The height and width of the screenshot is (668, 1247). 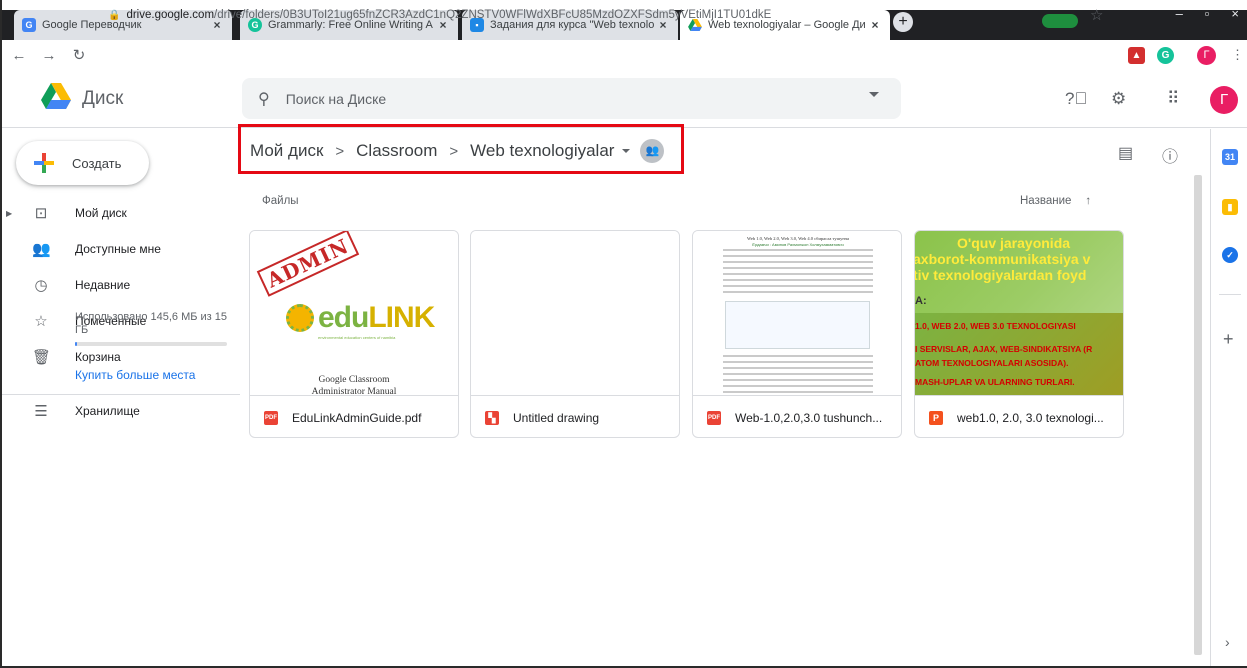 What do you see at coordinates (9, 213) in the screenshot?
I see `expand-arrow-icon: ▶` at bounding box center [9, 213].